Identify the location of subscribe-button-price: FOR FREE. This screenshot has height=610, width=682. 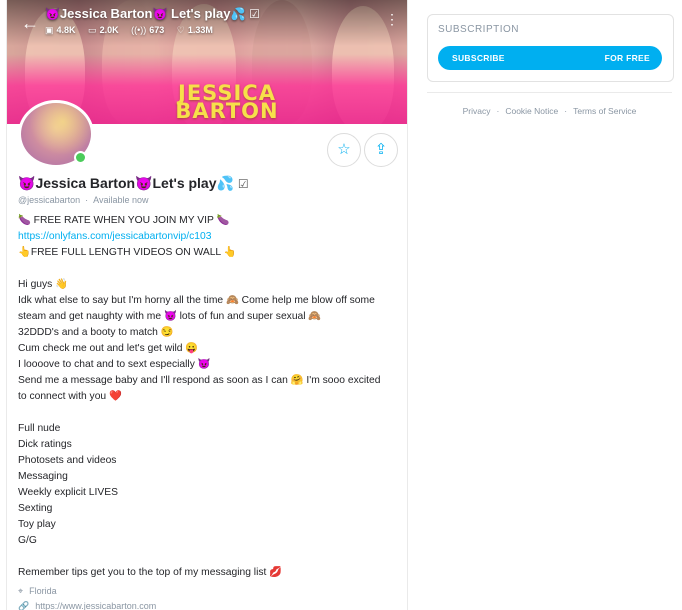
(627, 58).